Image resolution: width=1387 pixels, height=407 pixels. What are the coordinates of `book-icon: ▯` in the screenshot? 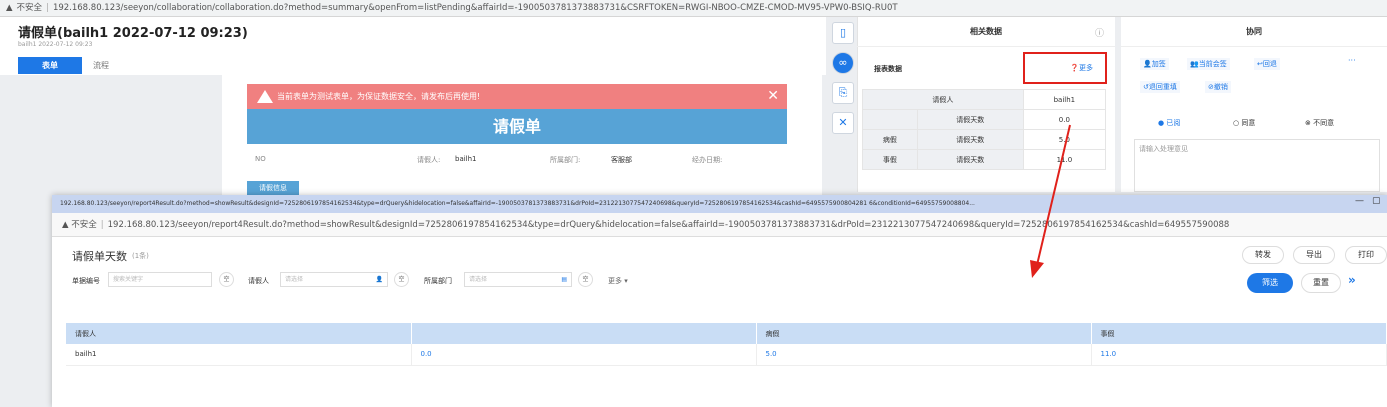 It's located at (843, 33).